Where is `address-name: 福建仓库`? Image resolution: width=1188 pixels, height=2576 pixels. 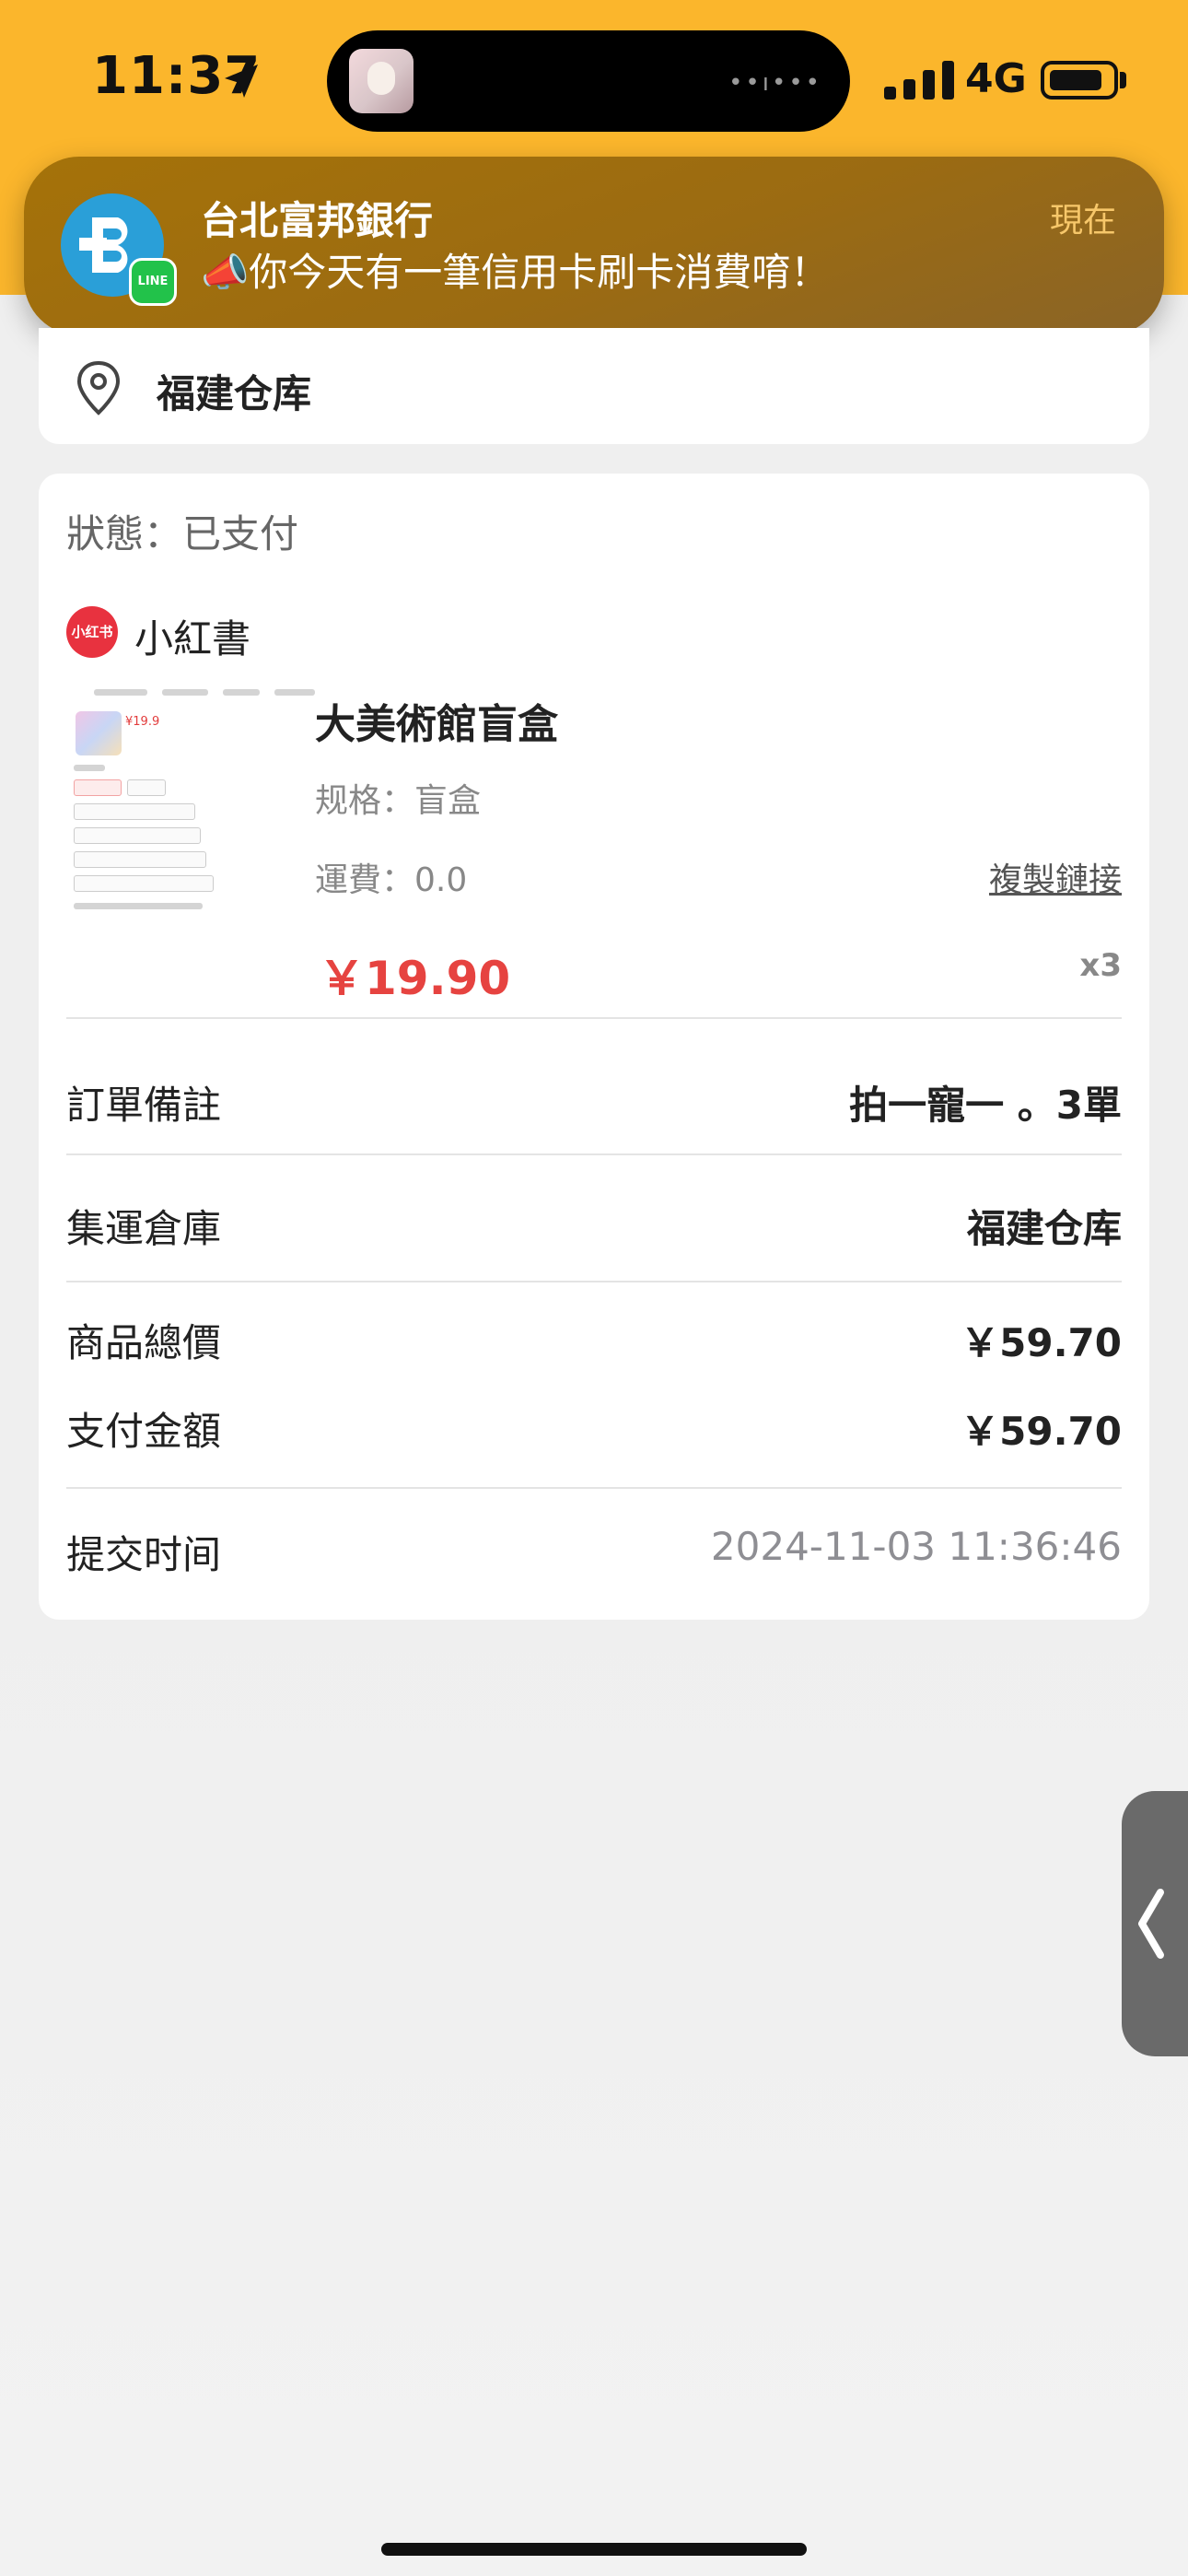 address-name: 福建仓库 is located at coordinates (234, 393).